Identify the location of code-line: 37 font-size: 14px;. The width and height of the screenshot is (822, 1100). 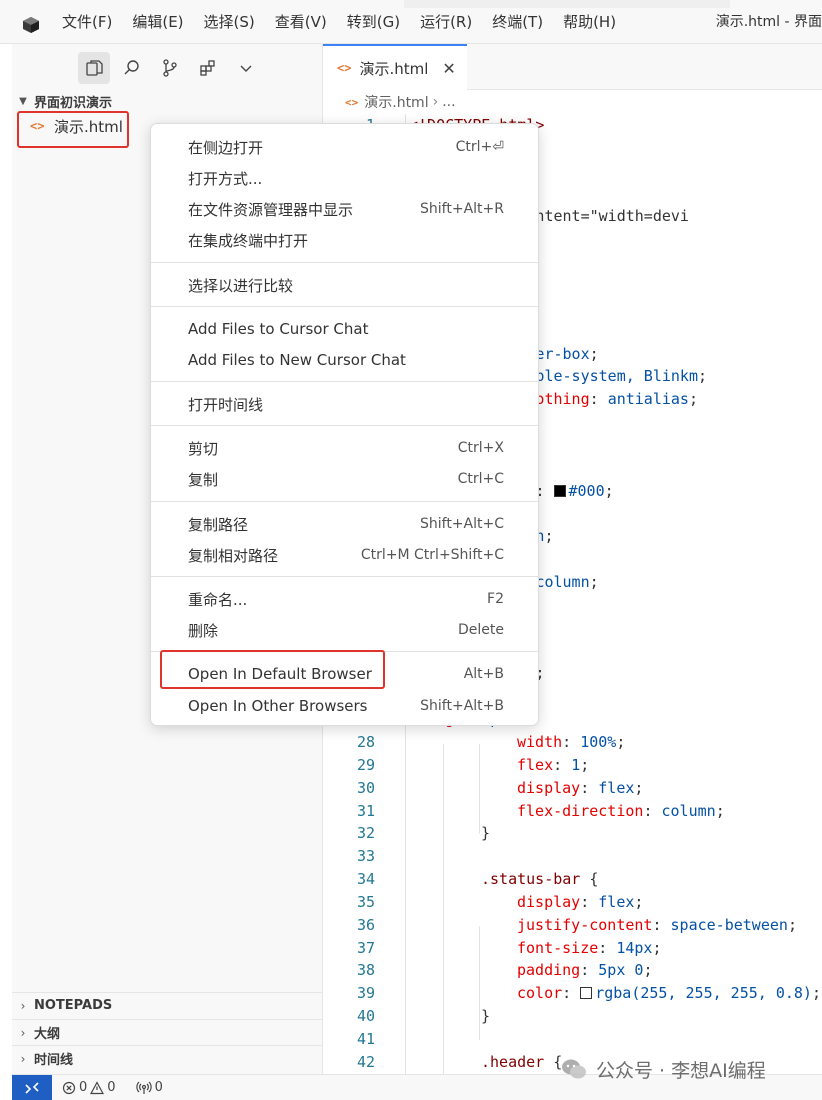
(572, 948).